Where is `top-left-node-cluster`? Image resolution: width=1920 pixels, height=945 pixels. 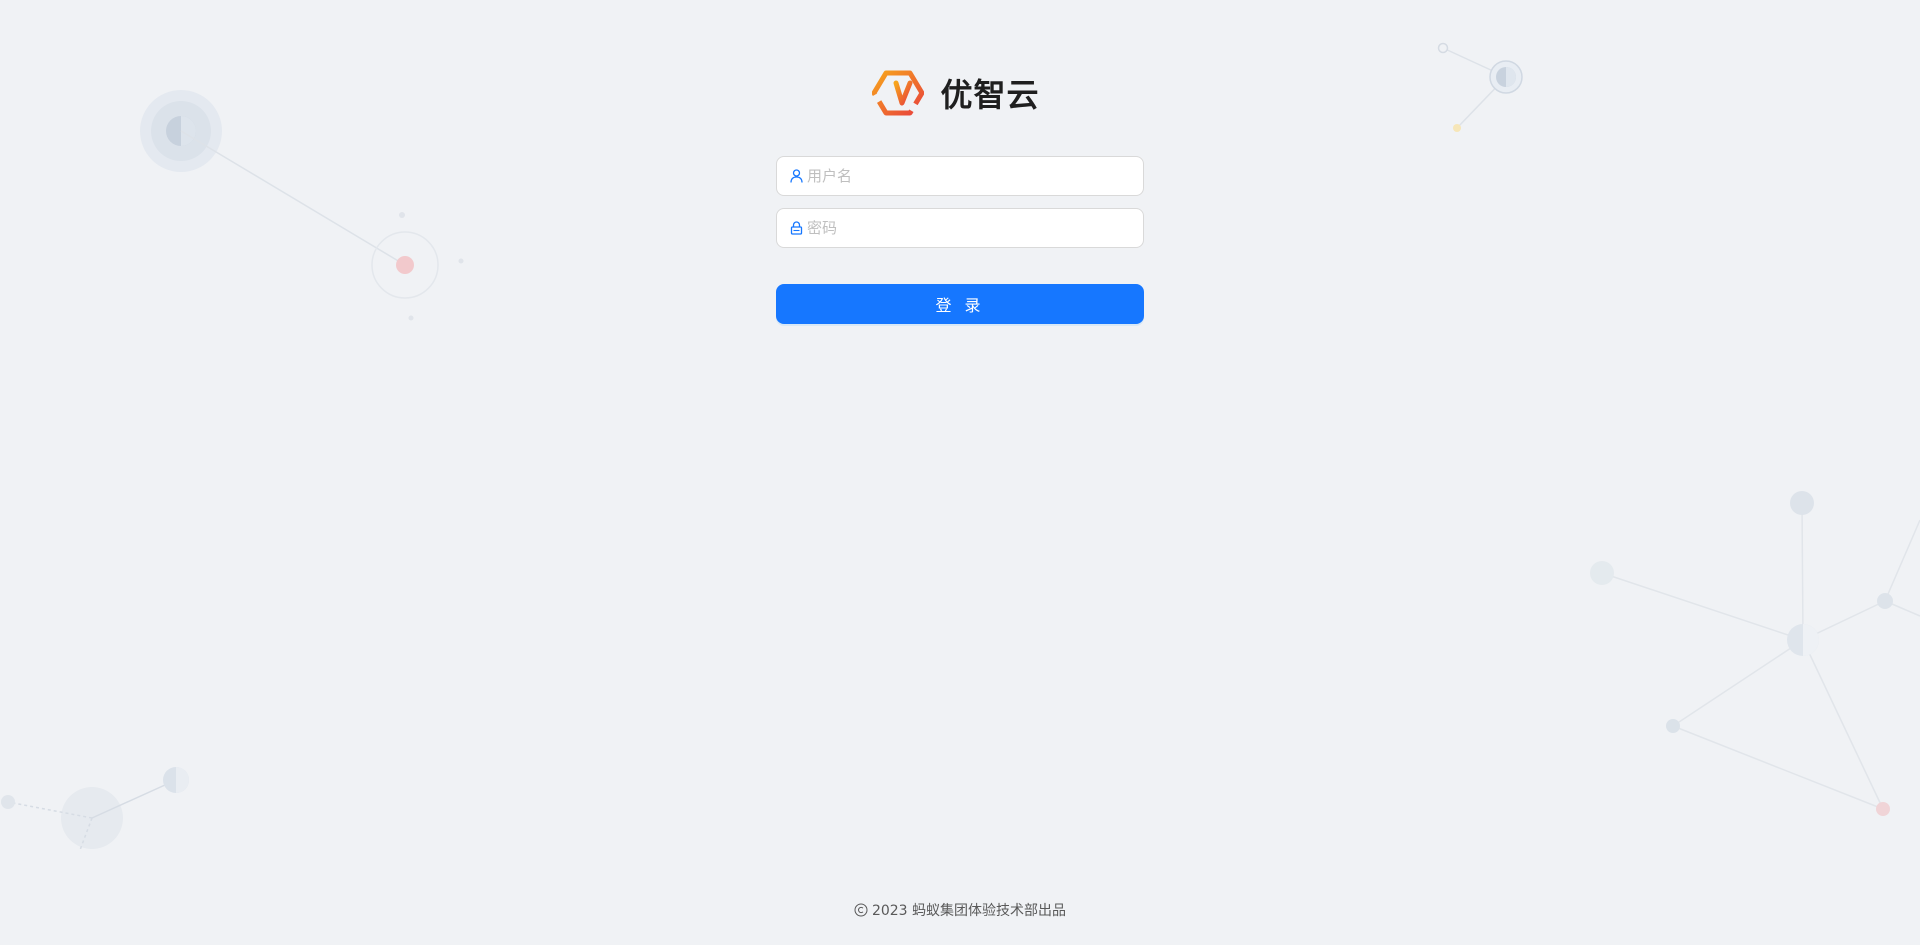
top-left-node-cluster is located at coordinates (302, 205).